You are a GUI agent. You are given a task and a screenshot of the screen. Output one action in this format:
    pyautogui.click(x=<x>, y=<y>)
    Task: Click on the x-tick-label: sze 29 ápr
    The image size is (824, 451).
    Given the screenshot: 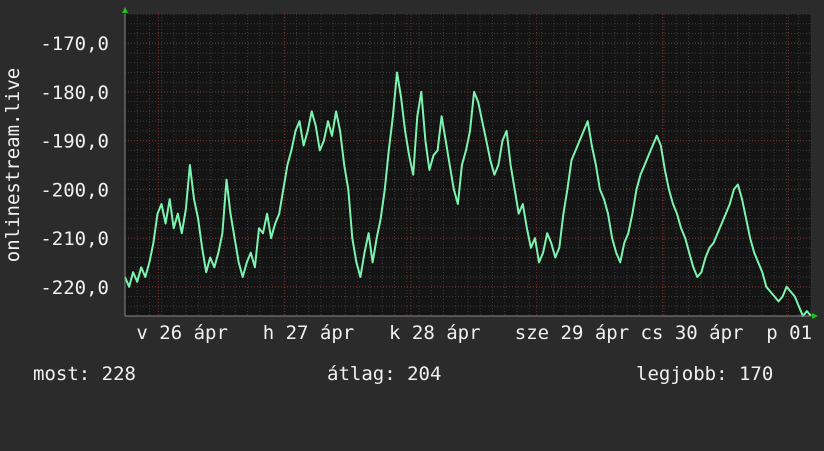 What is the action you would take?
    pyautogui.click(x=572, y=333)
    